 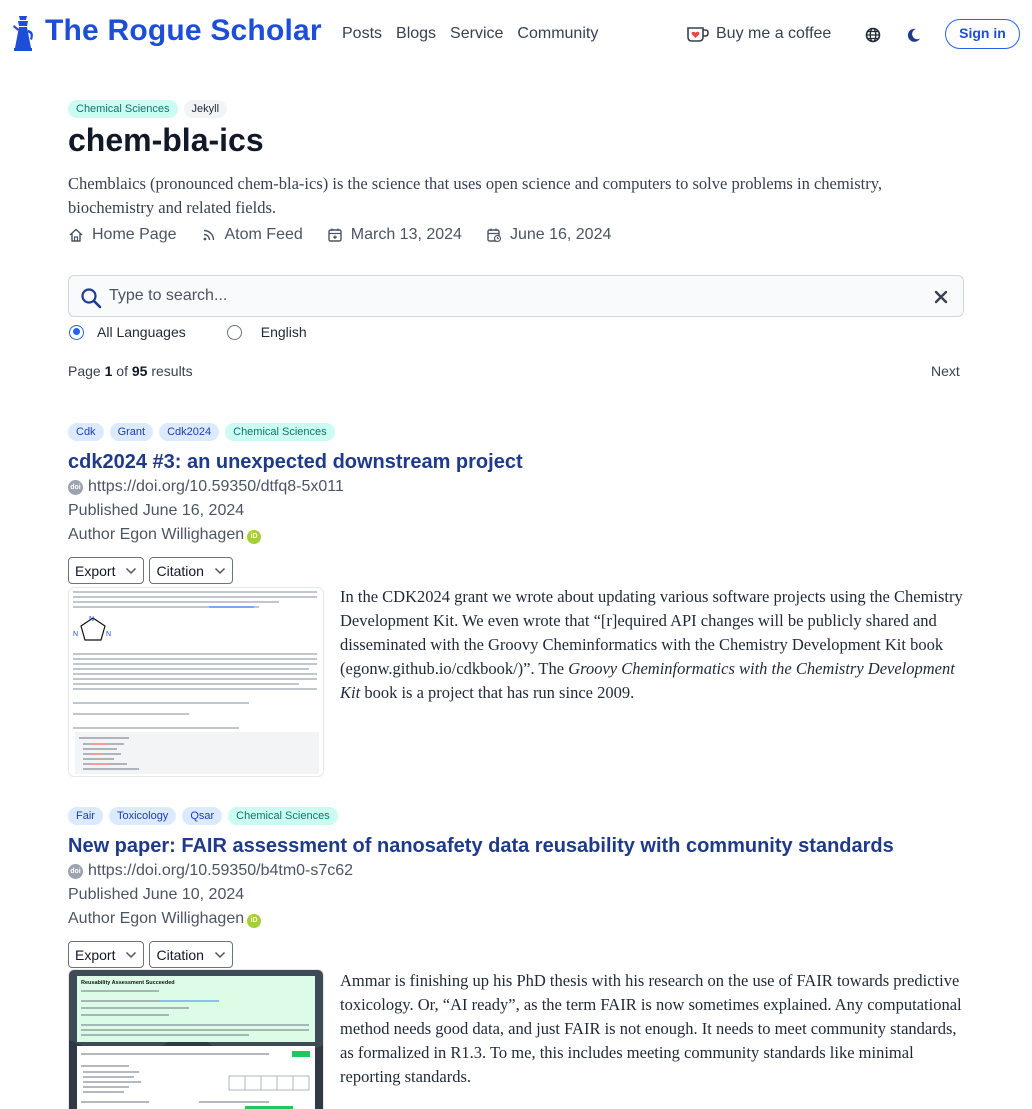 What do you see at coordinates (494, 235) in the screenshot?
I see `calendar-clock-icon` at bounding box center [494, 235].